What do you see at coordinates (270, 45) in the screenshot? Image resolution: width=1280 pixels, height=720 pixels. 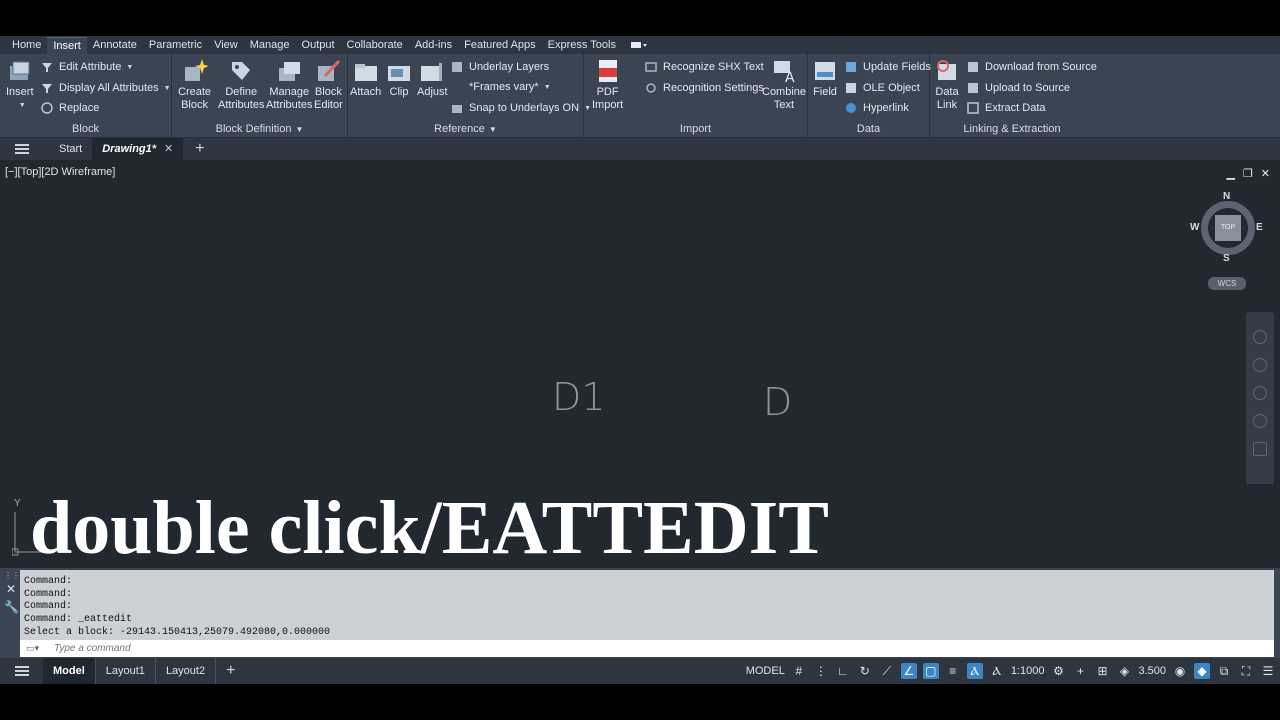 I see `tab-manage: Manage` at bounding box center [270, 45].